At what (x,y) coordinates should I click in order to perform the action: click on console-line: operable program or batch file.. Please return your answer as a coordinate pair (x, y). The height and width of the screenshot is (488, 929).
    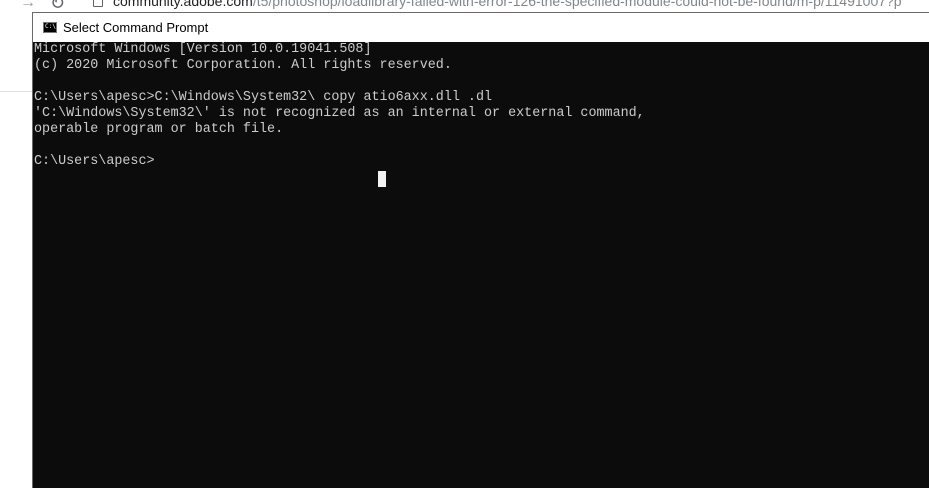
    Looking at the image, I should click on (159, 129).